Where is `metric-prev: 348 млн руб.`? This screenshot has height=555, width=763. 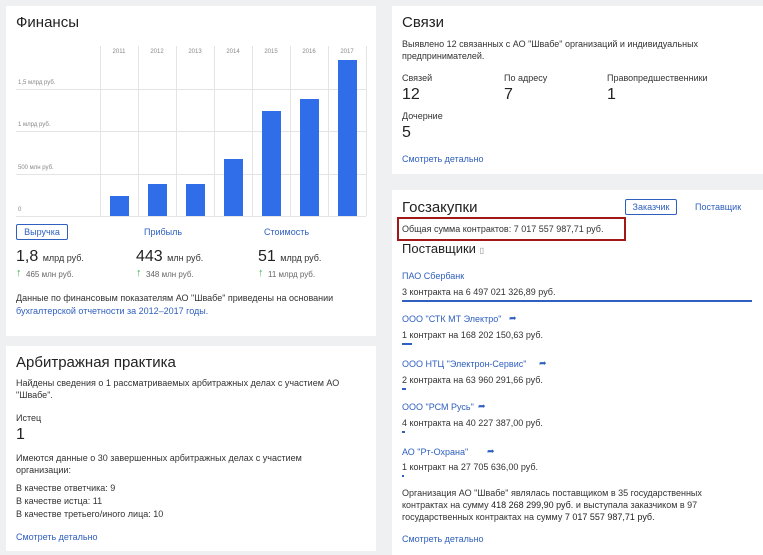 metric-prev: 348 млн руб. is located at coordinates (170, 274).